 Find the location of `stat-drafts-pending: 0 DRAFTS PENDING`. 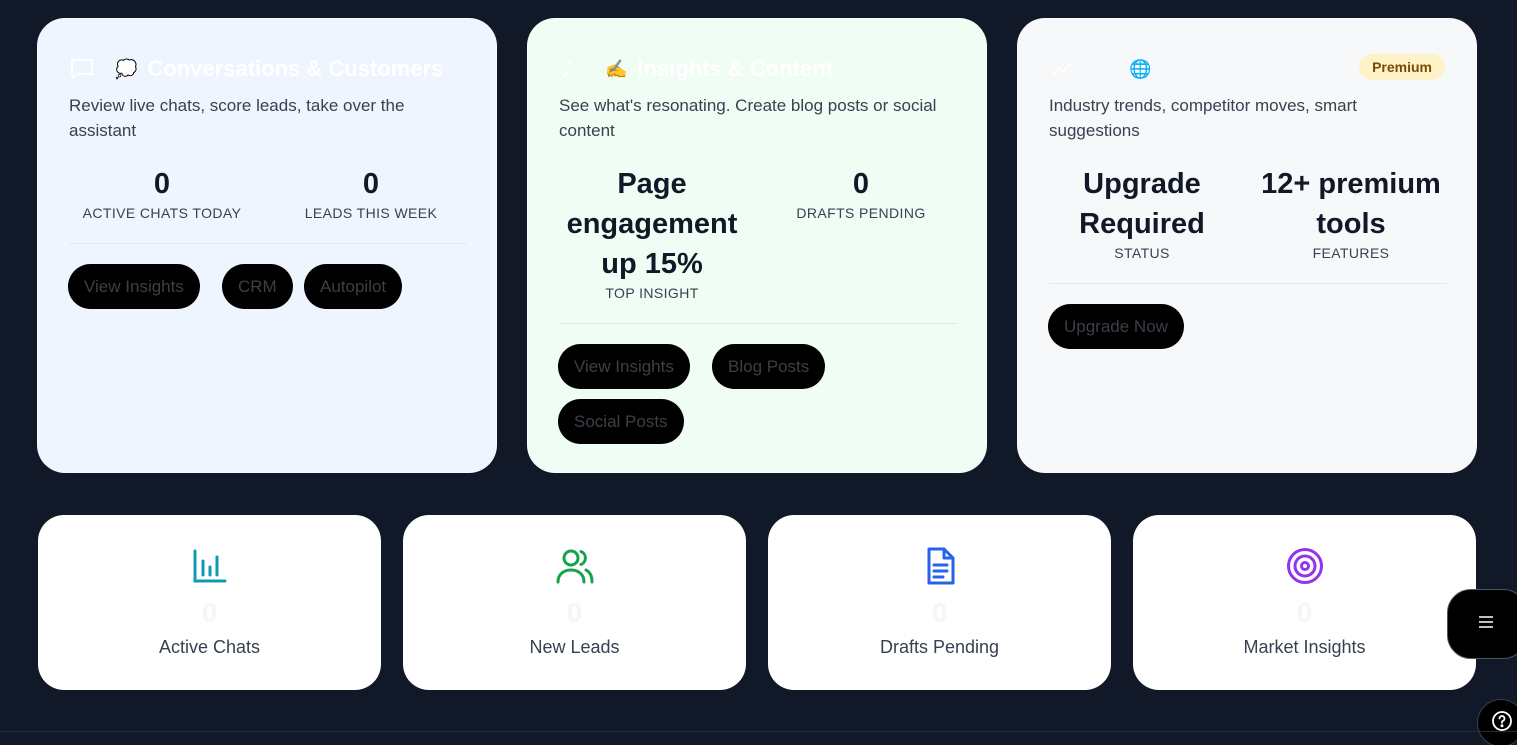

stat-drafts-pending: 0 DRAFTS PENDING is located at coordinates (861, 193).